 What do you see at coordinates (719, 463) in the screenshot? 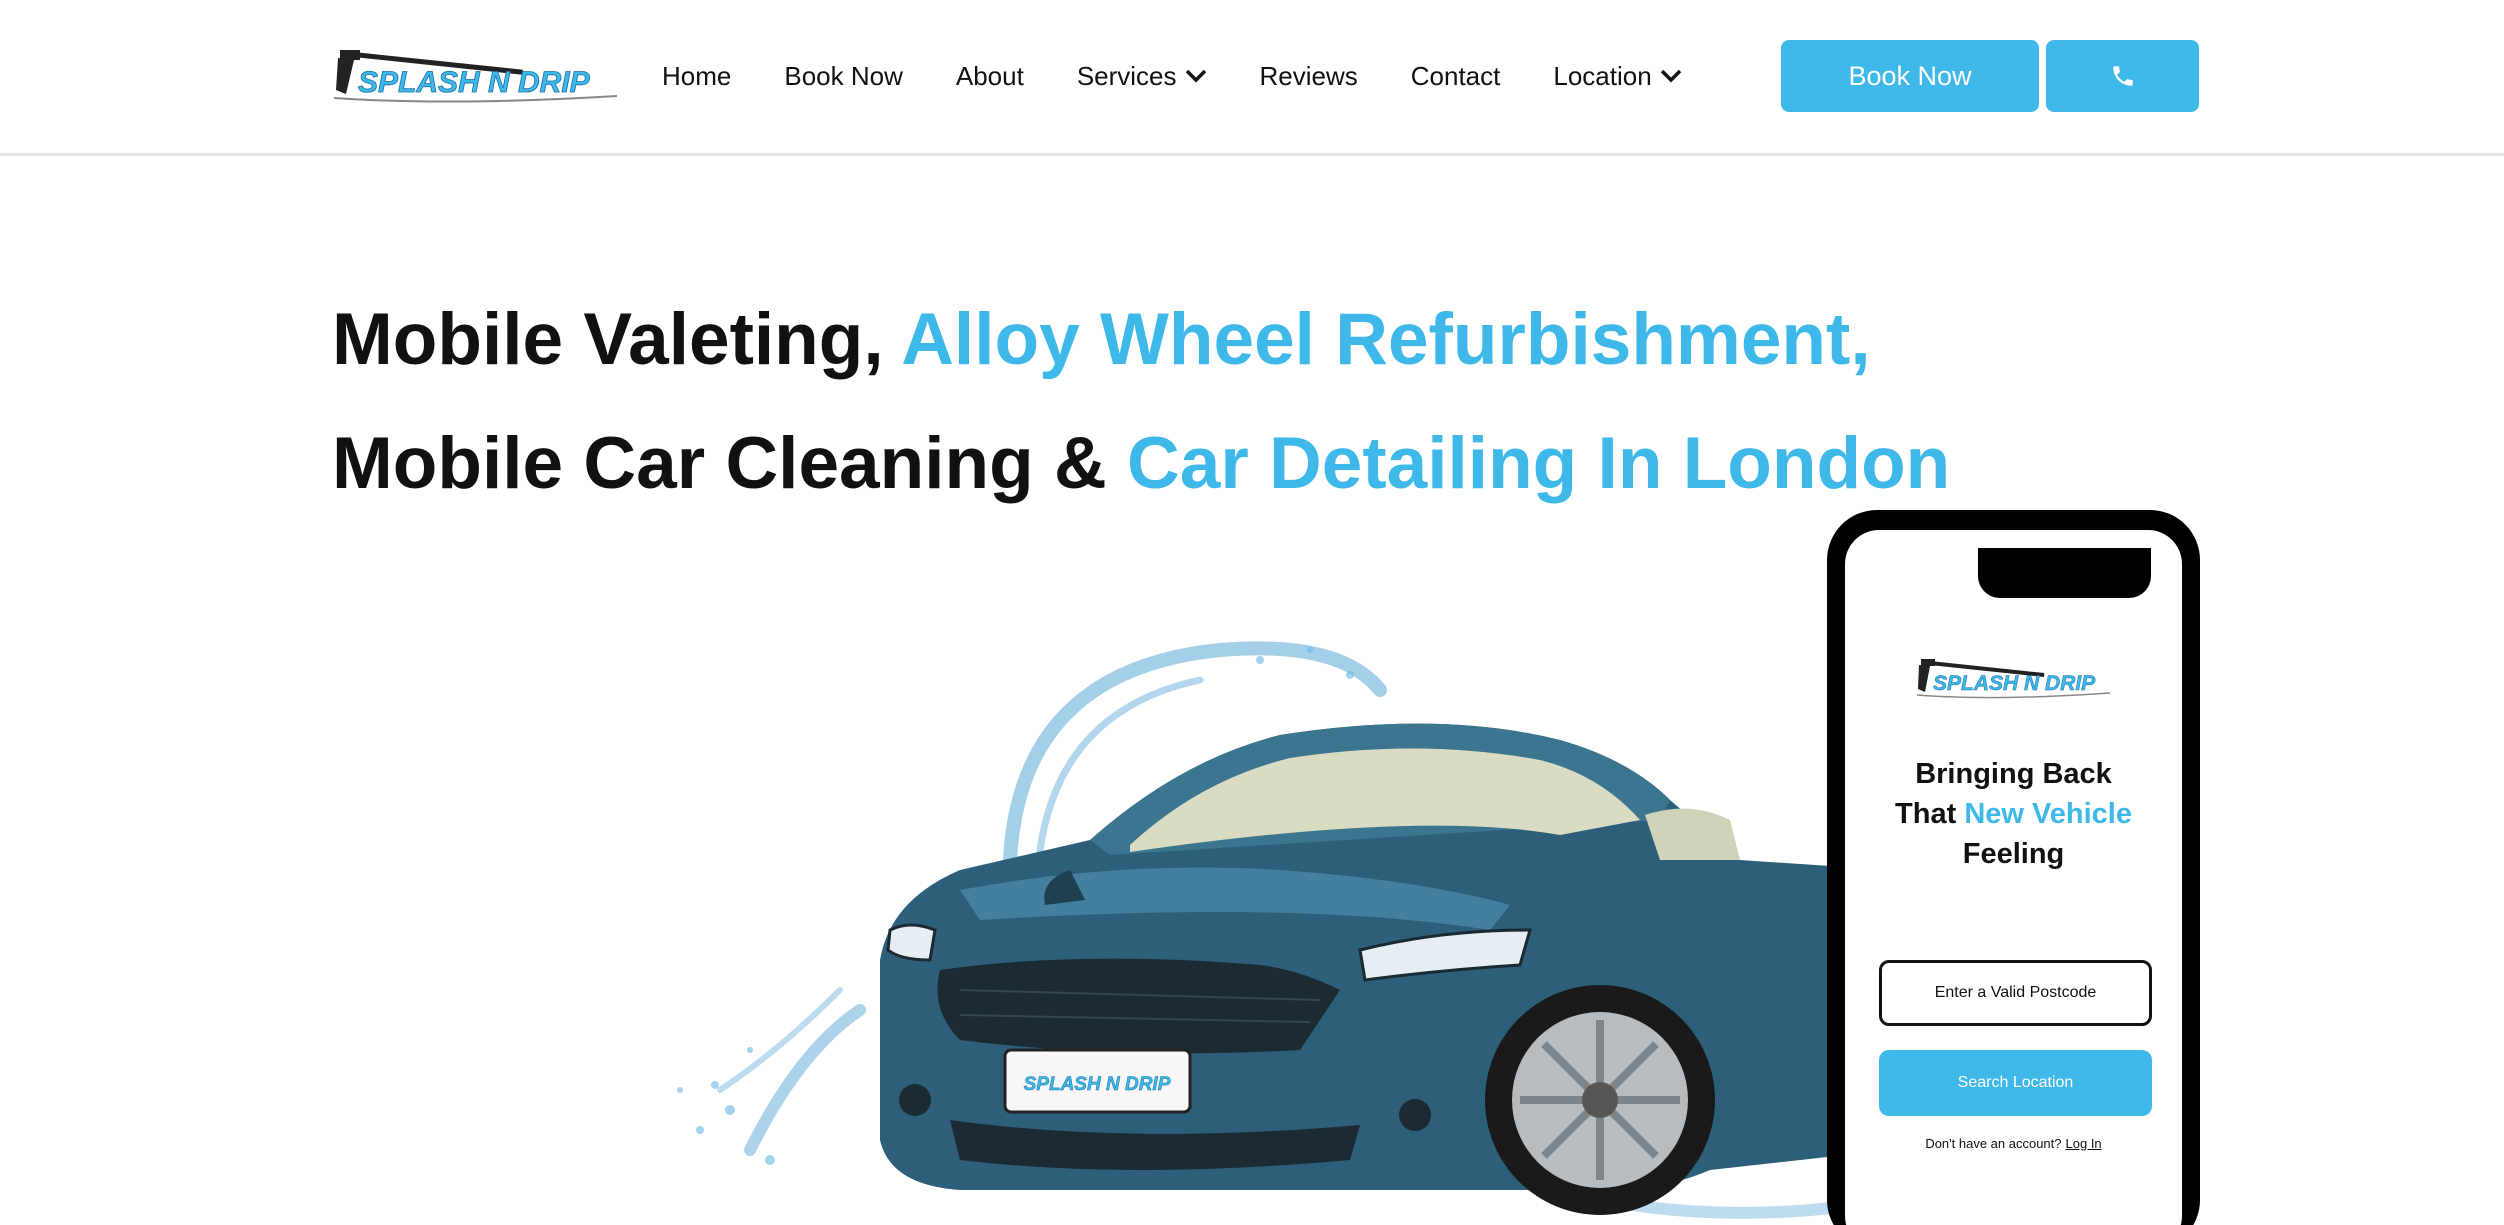
I see `headline-dark-text: Mobile Car Cleaning &` at bounding box center [719, 463].